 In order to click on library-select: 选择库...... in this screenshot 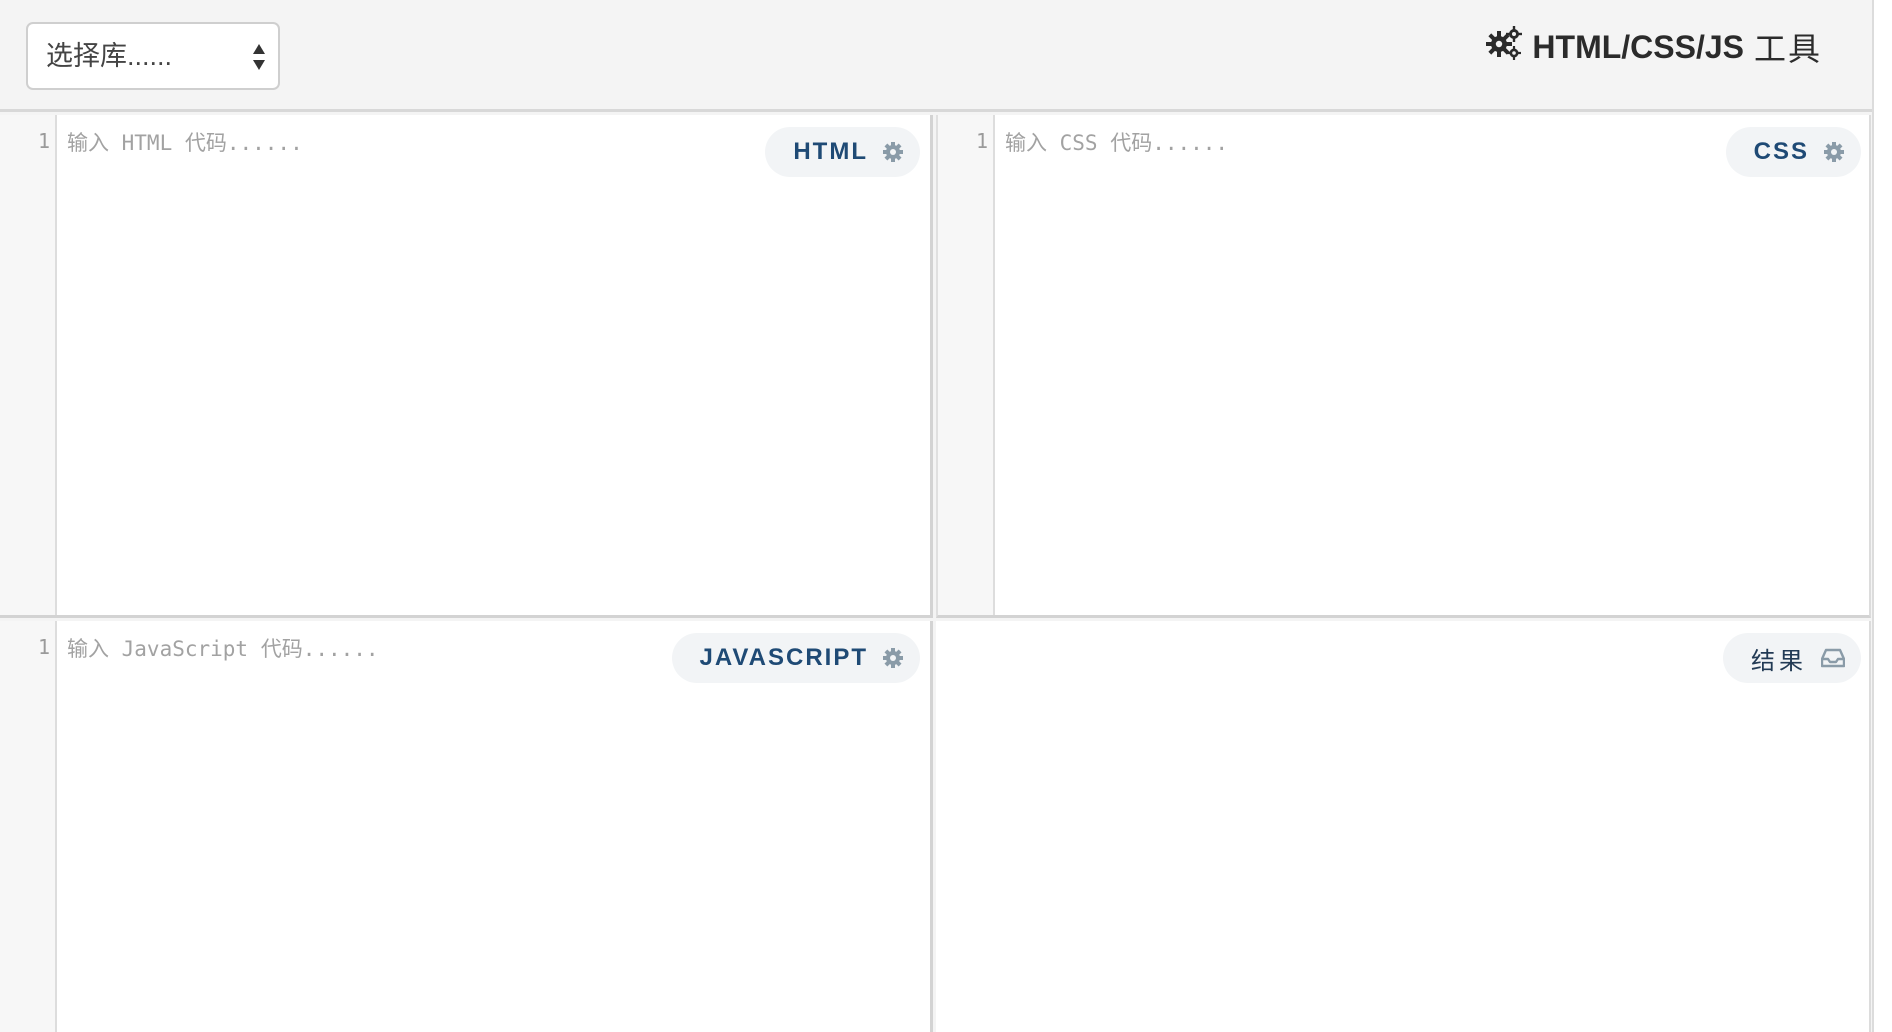, I will do `click(153, 56)`.